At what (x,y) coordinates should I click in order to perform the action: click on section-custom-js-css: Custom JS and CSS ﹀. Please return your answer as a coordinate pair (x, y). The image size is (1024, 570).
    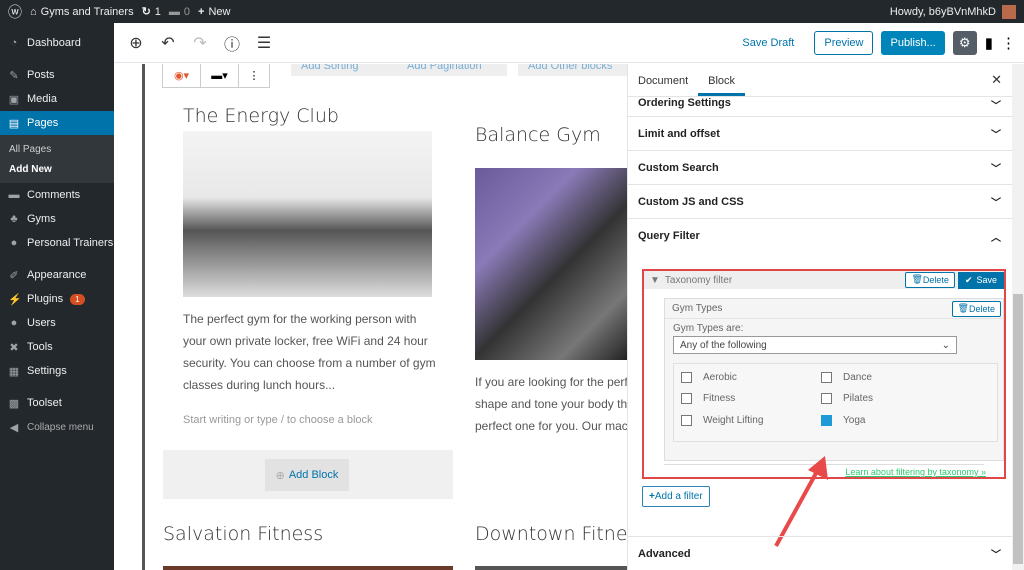
    Looking at the image, I should click on (820, 202).